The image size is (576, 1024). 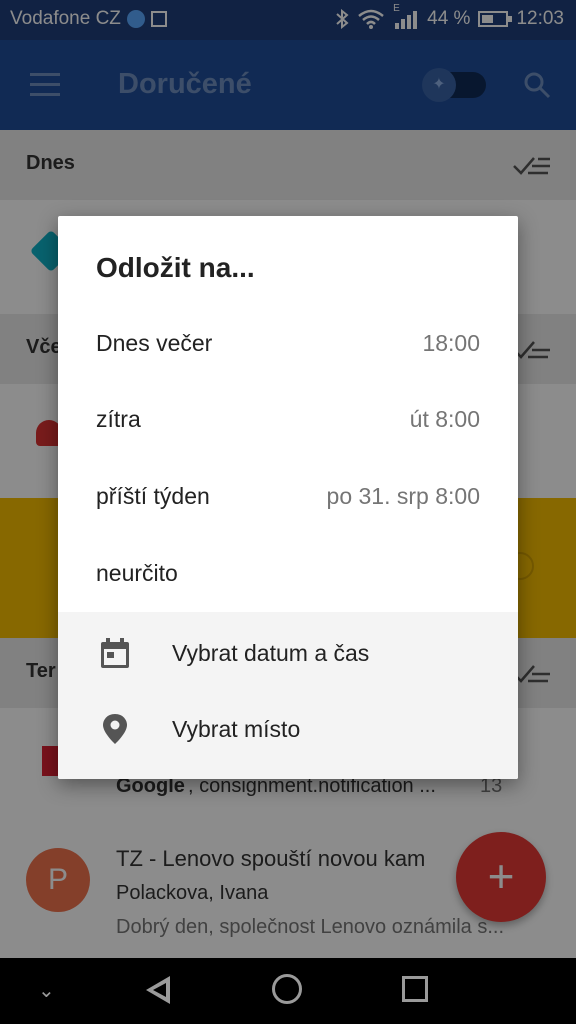 What do you see at coordinates (444, 419) in the screenshot?
I see `option-time: út 8:00` at bounding box center [444, 419].